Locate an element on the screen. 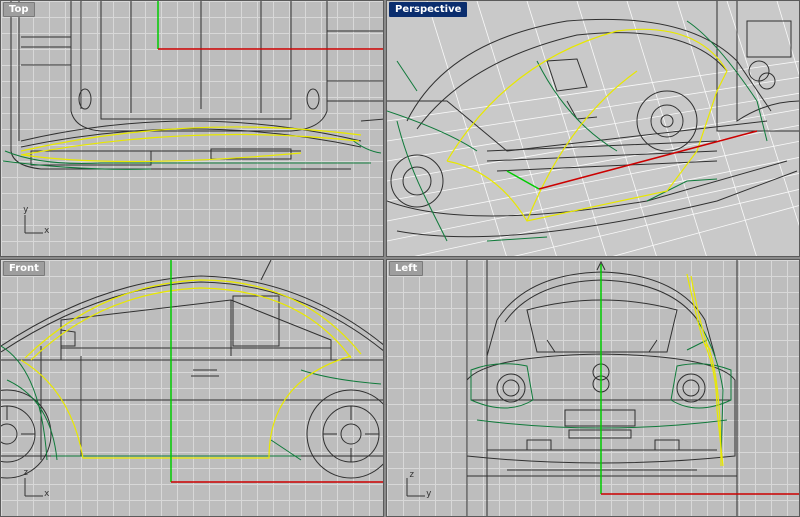  axis-indicator-front: z x is located at coordinates (36, 483).